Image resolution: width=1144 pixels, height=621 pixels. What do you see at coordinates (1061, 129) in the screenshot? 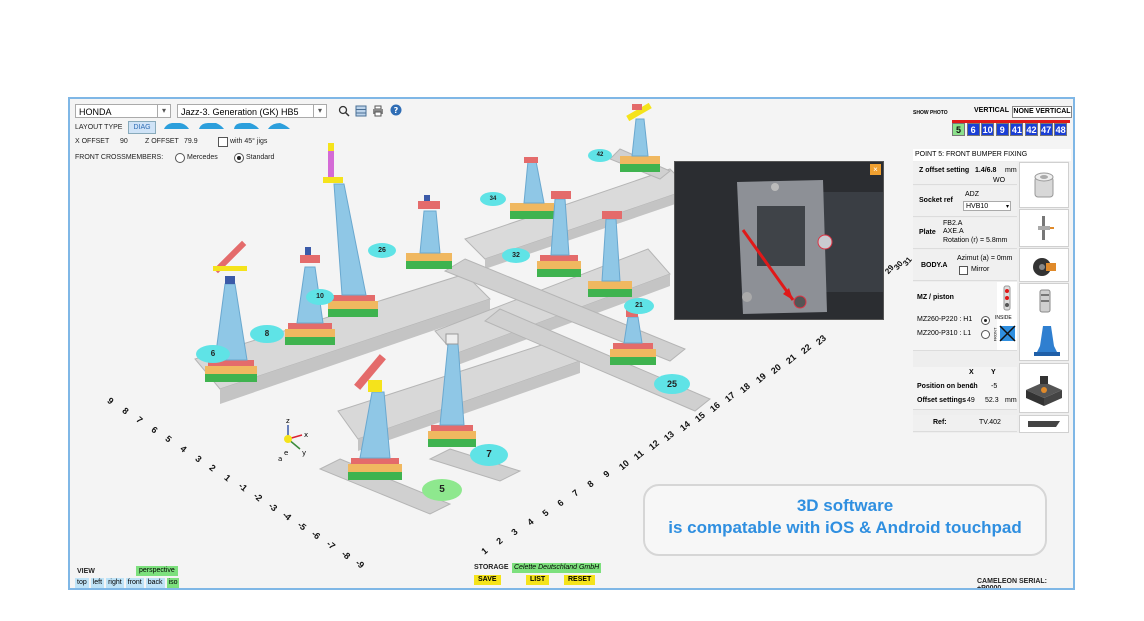
I see `point-tab-48: 48` at bounding box center [1061, 129].